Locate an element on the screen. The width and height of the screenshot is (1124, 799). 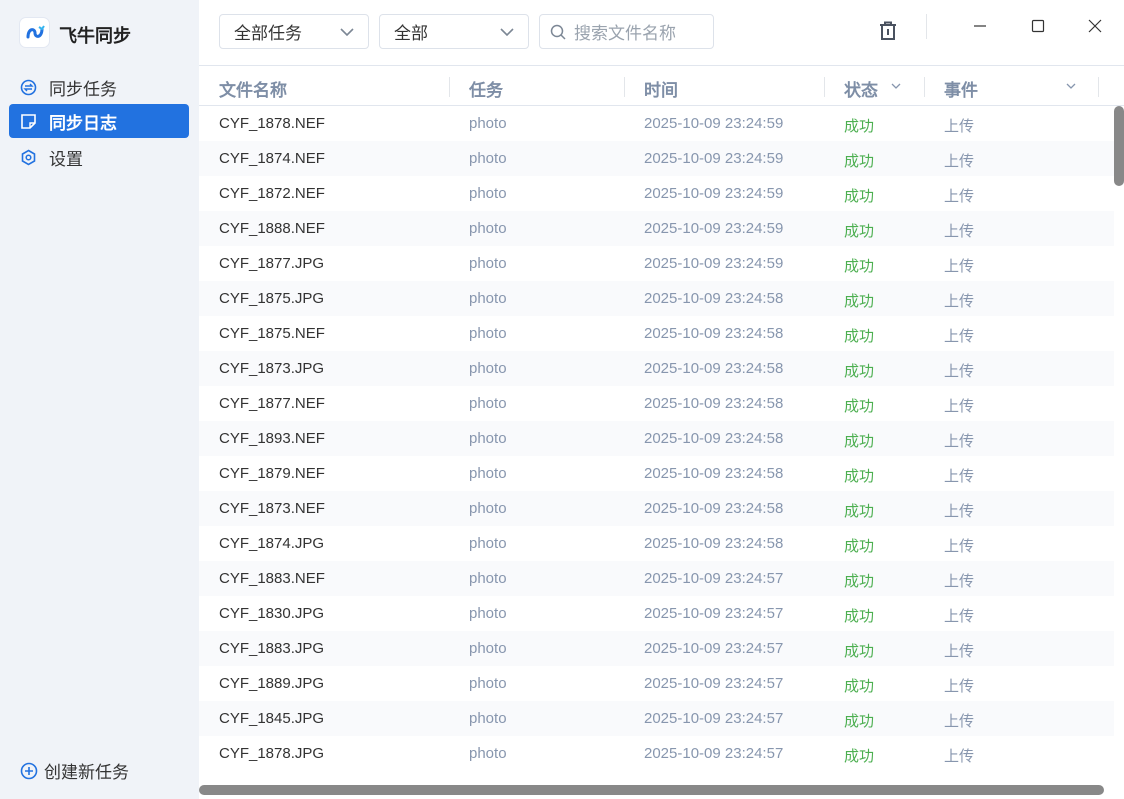
table-row: CYF_1874.JPG photo 2025-10-09 23:24:58 成功 上传 is located at coordinates (656, 543).